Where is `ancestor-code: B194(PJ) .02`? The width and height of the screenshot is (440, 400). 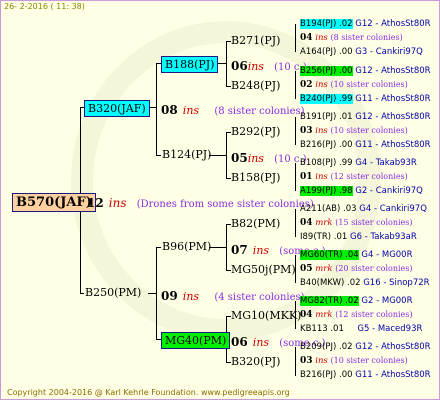
ancestor-code: B194(PJ) .02 is located at coordinates (326, 24).